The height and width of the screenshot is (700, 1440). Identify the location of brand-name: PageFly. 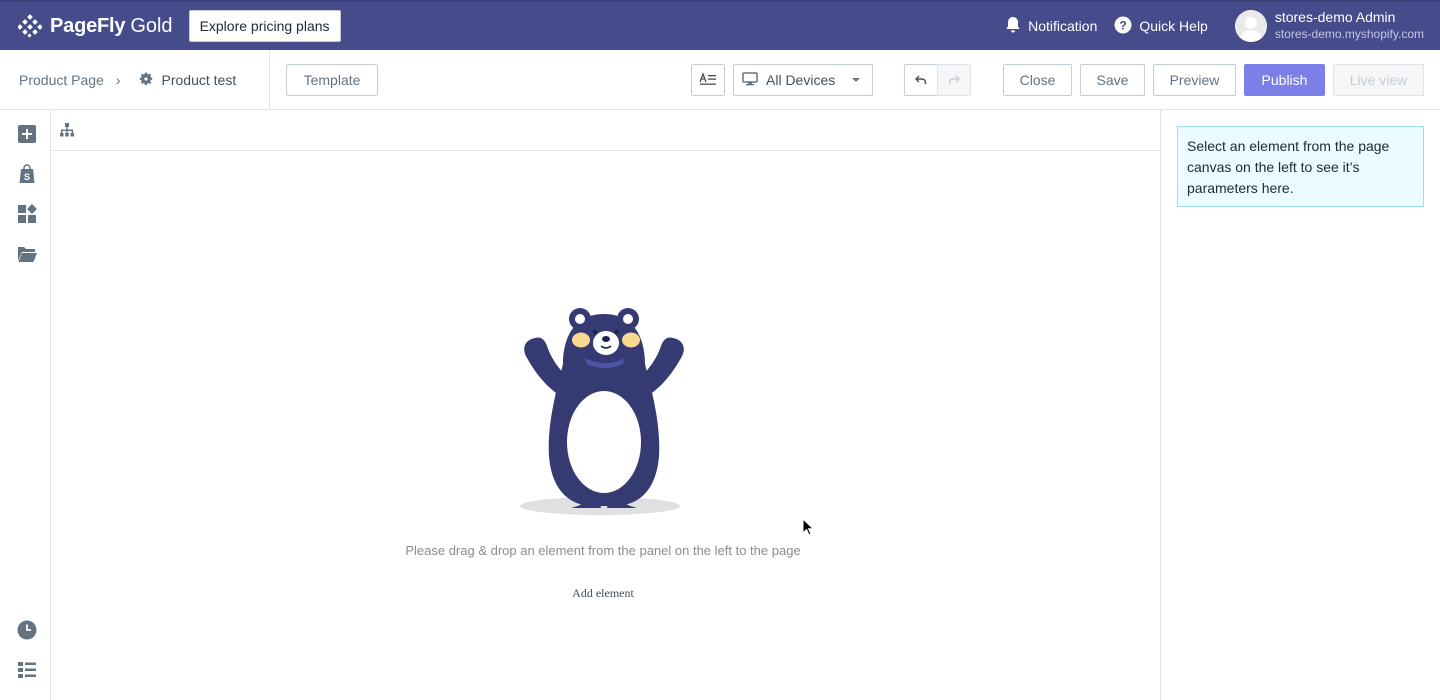
(88, 25).